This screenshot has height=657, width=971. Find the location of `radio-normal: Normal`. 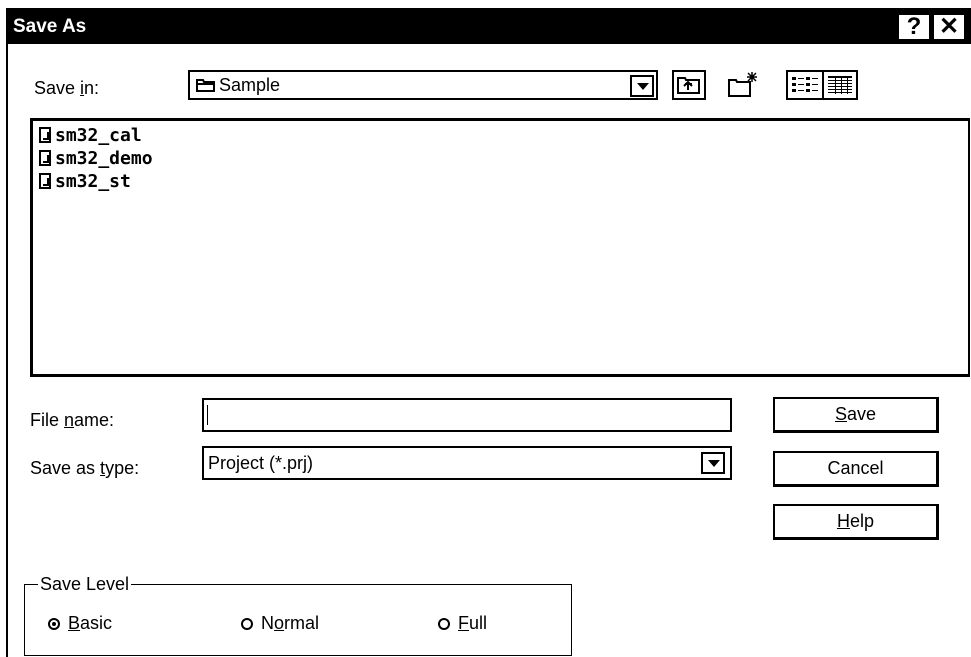

radio-normal: Normal is located at coordinates (280, 623).